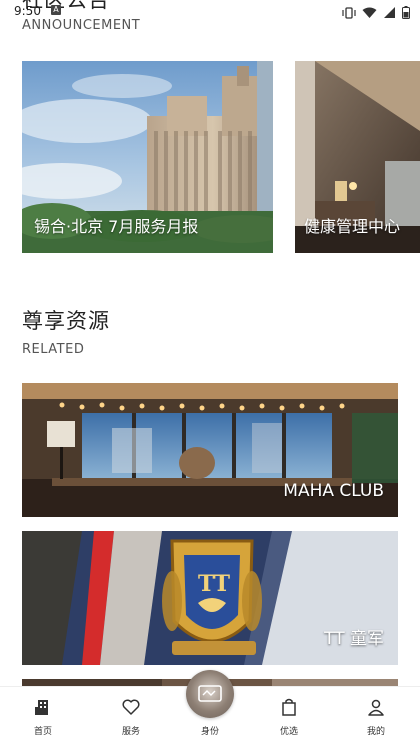 The image size is (420, 747). What do you see at coordinates (376, 717) in the screenshot?
I see `nav-mine: 我的` at bounding box center [376, 717].